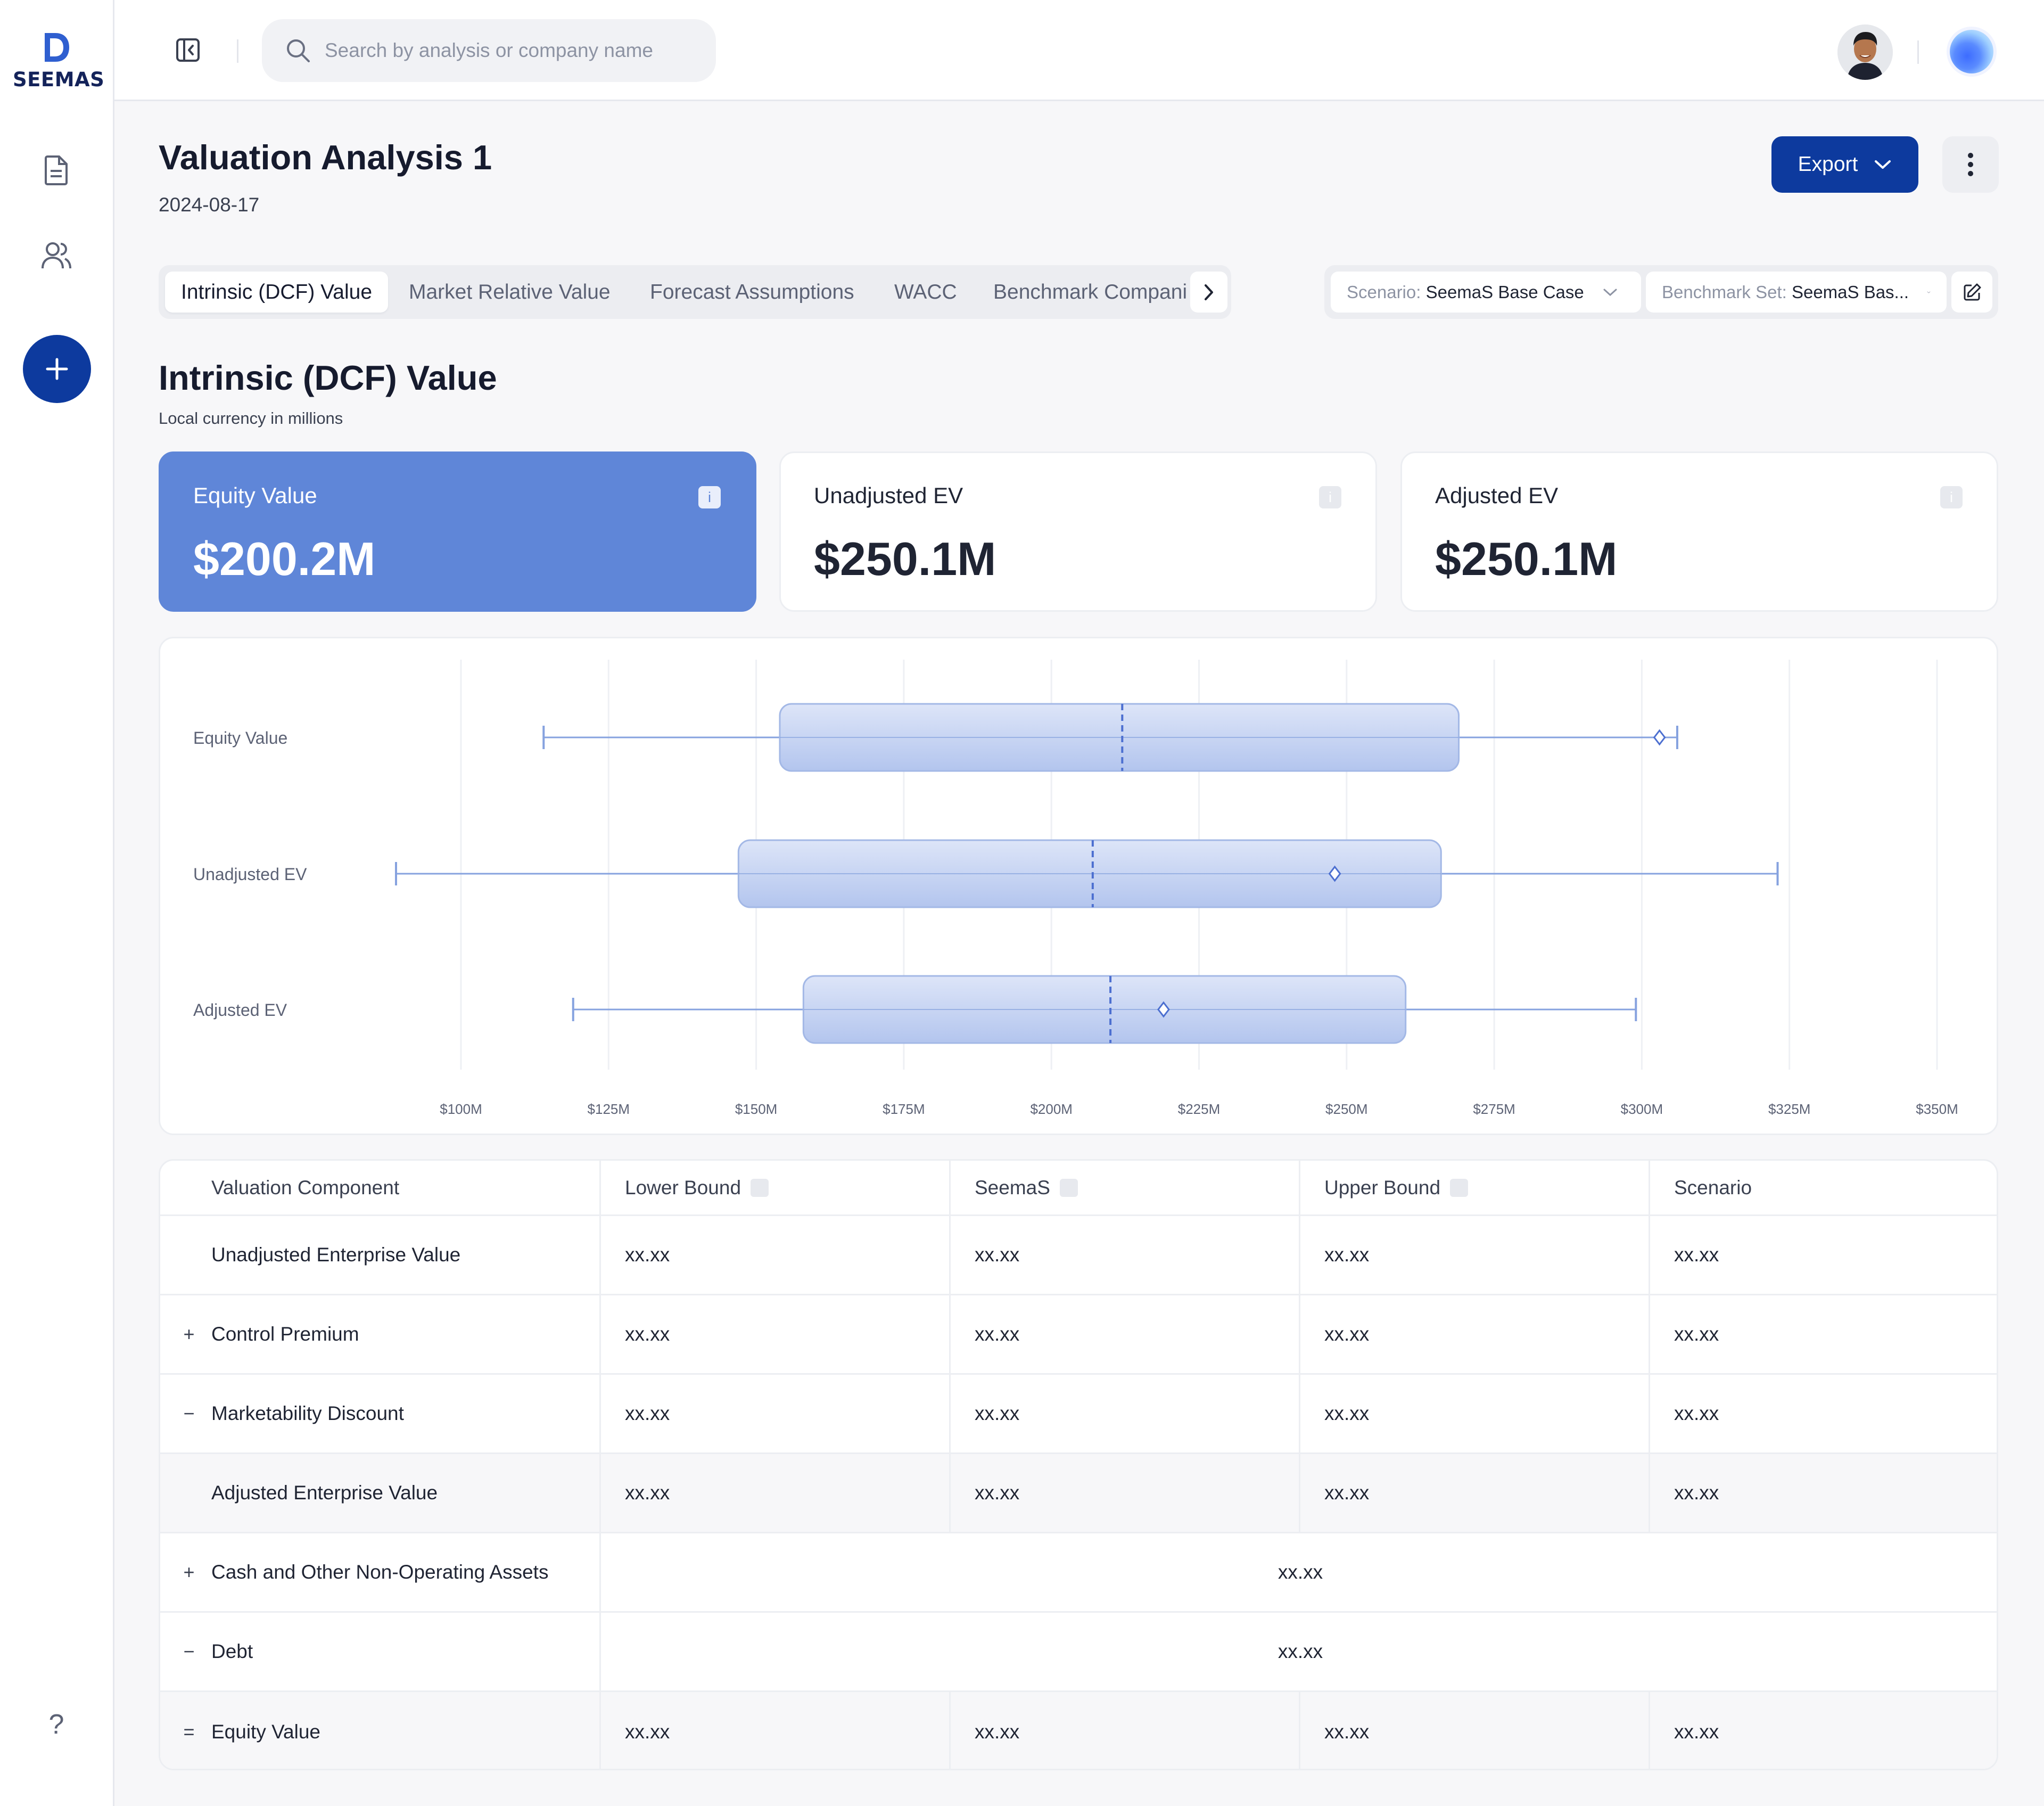 This screenshot has height=1806, width=2044. What do you see at coordinates (1699, 531) in the screenshot?
I see `kpi-card-adjusted-ev: Adjusted EV $250.1M i` at bounding box center [1699, 531].